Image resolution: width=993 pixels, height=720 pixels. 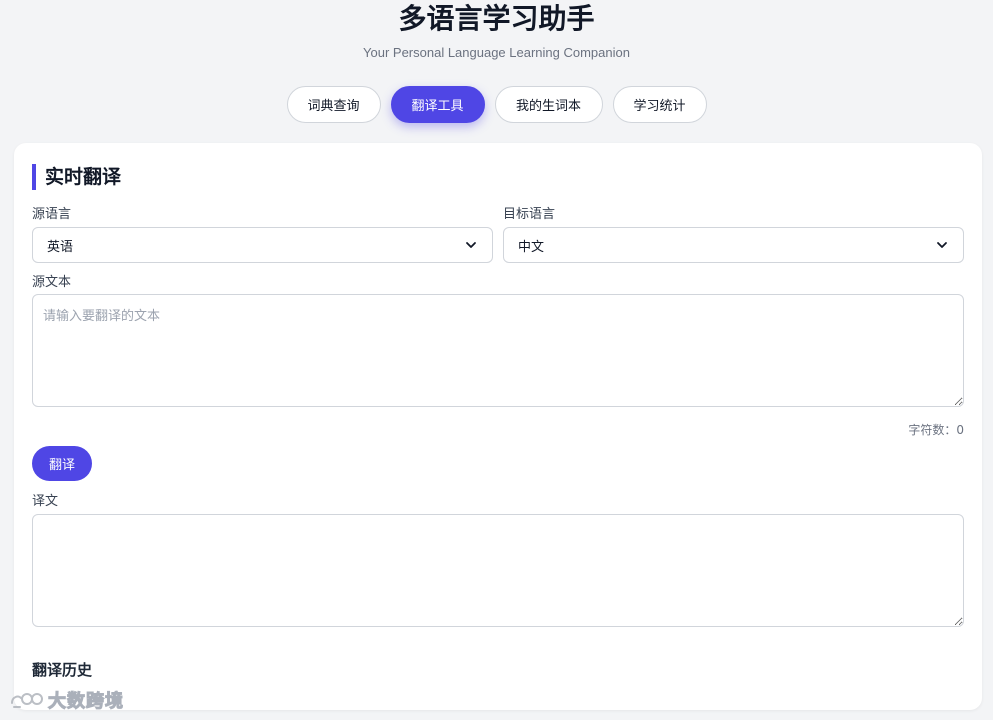 I want to click on target-language-select: 中文, so click(x=733, y=245).